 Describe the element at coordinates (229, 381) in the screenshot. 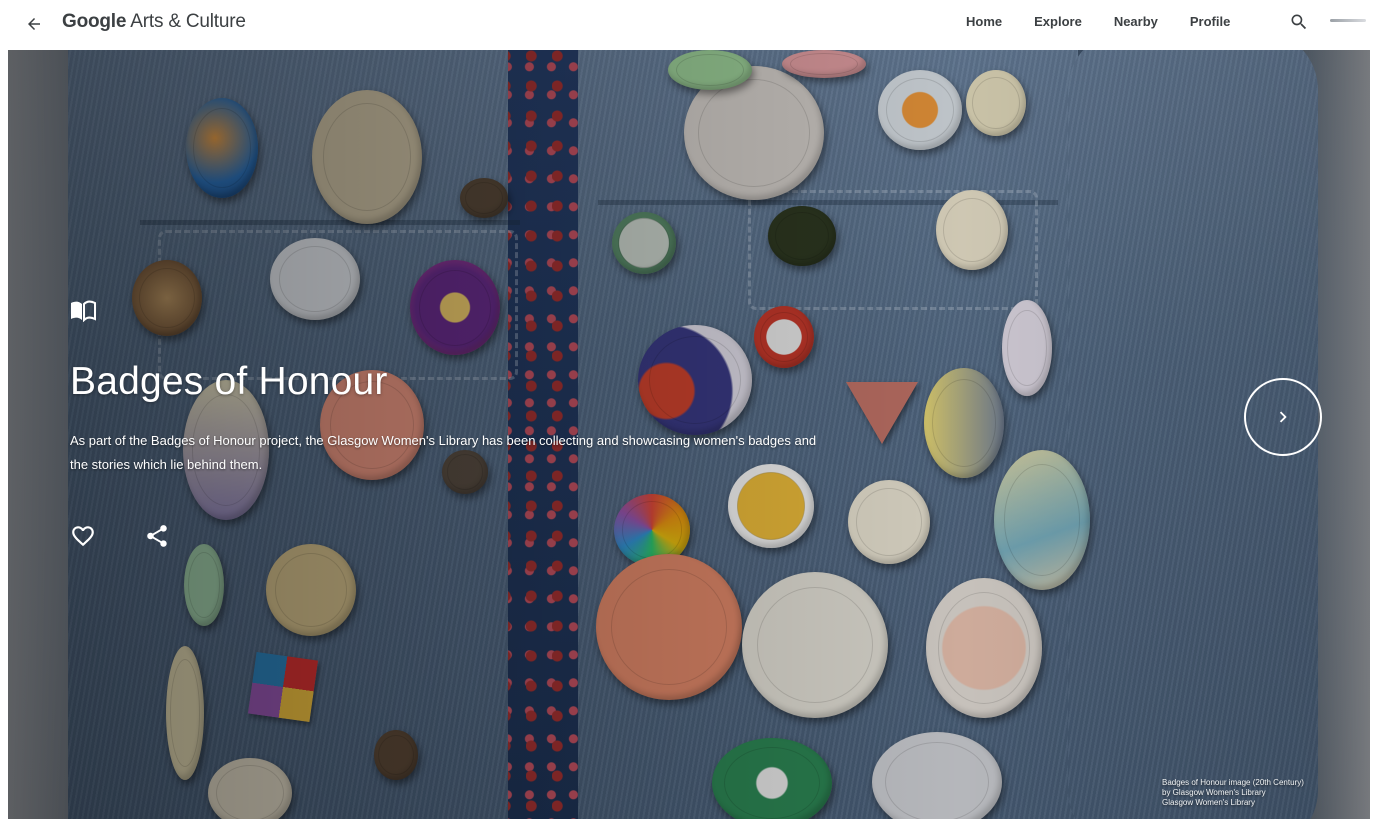

I see `page-title: Badges of Honour` at that location.